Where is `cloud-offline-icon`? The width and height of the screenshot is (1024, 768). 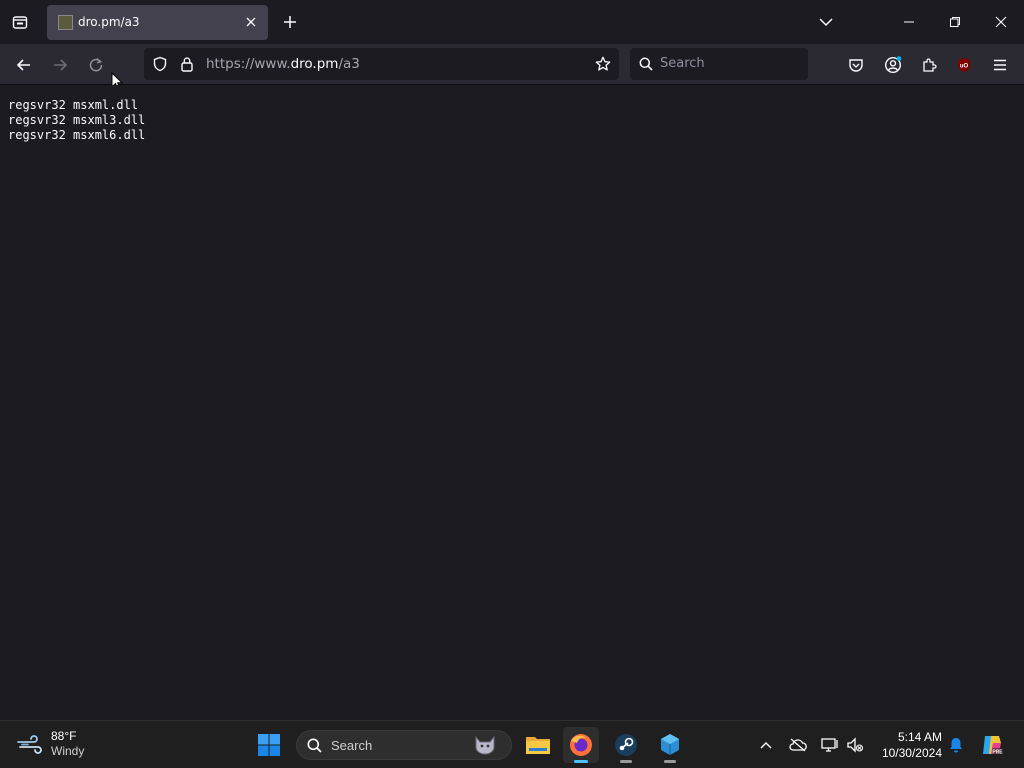 cloud-offline-icon is located at coordinates (798, 745).